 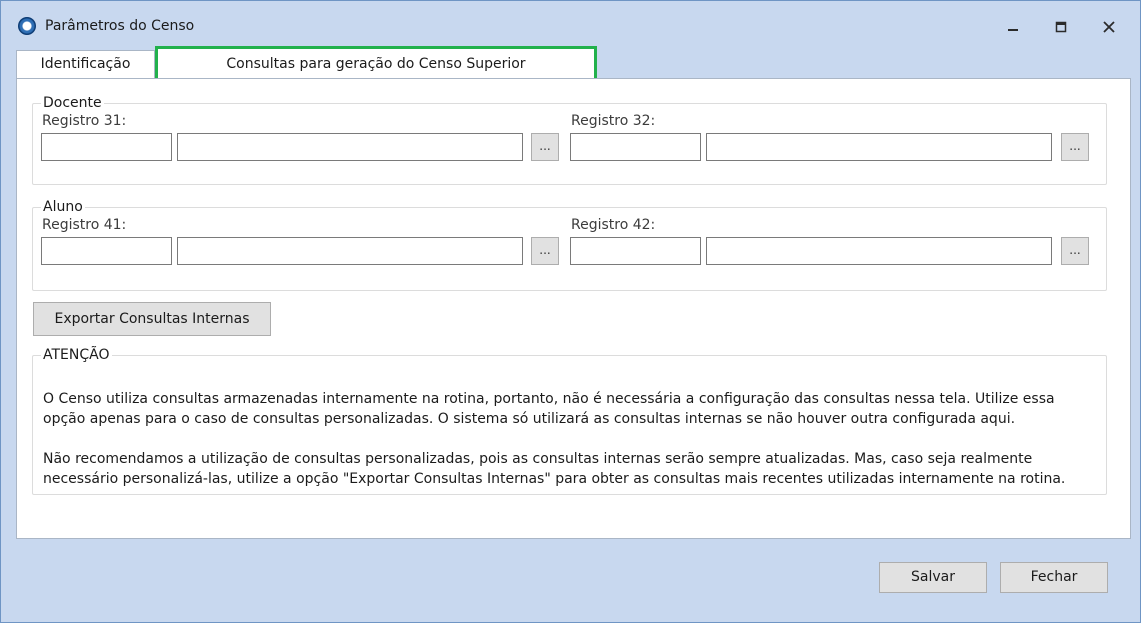 I want to click on registro-41-code-field, so click(x=106, y=251).